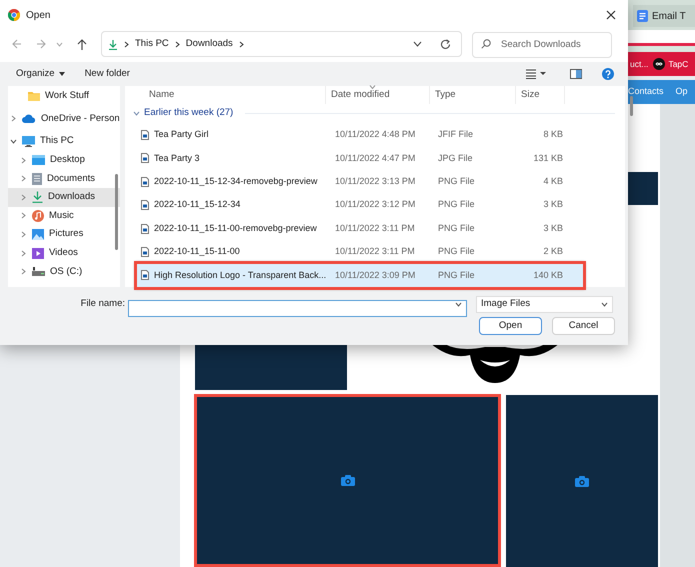 Image resolution: width=695 pixels, height=567 pixels. Describe the element at coordinates (486, 44) in the screenshot. I see `search-icon` at that location.